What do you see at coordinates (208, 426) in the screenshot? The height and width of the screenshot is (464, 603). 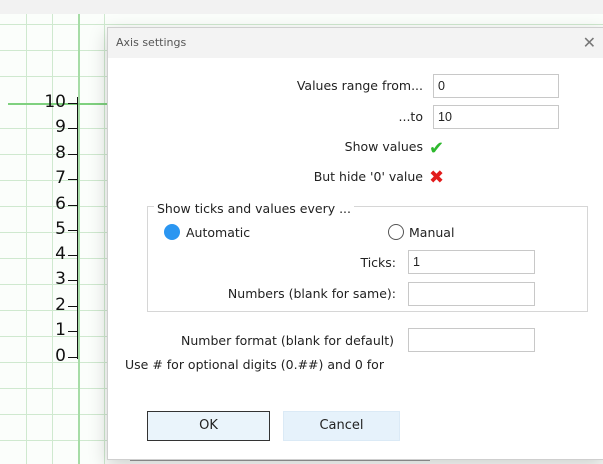 I see `ok-button: OK` at bounding box center [208, 426].